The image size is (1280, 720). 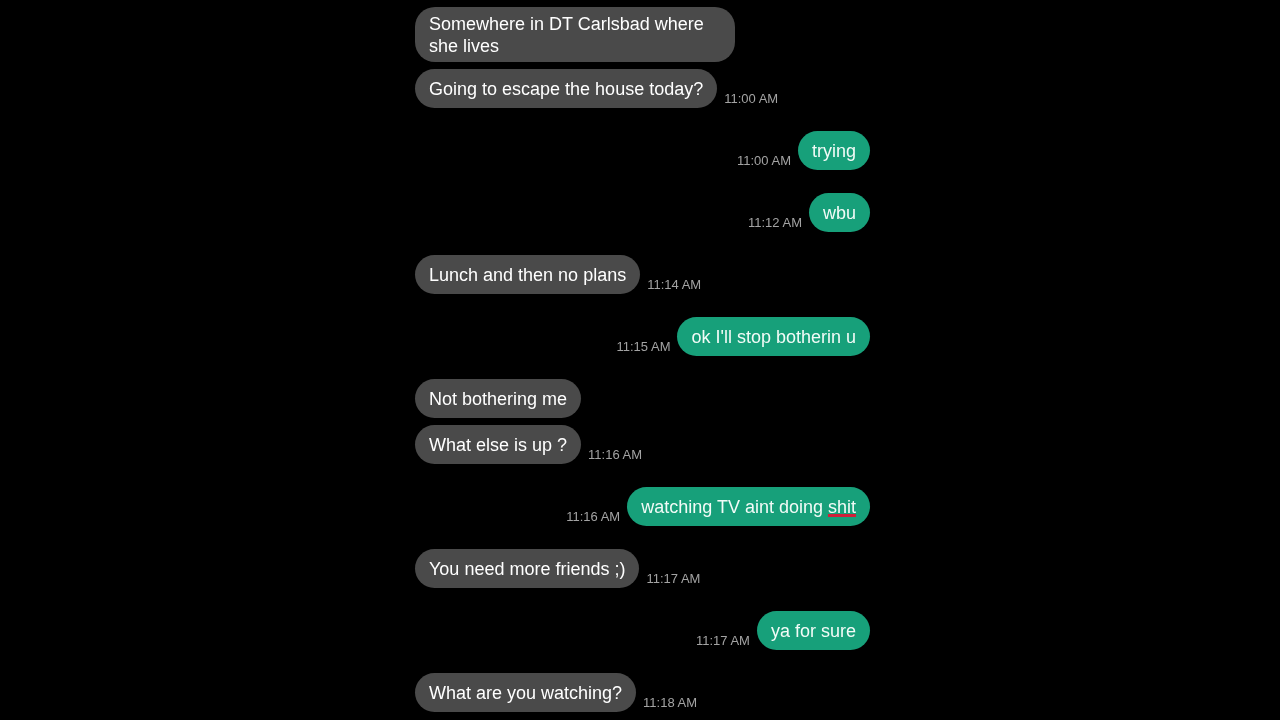 I want to click on message-bubble: What are you watching?, so click(x=526, y=692).